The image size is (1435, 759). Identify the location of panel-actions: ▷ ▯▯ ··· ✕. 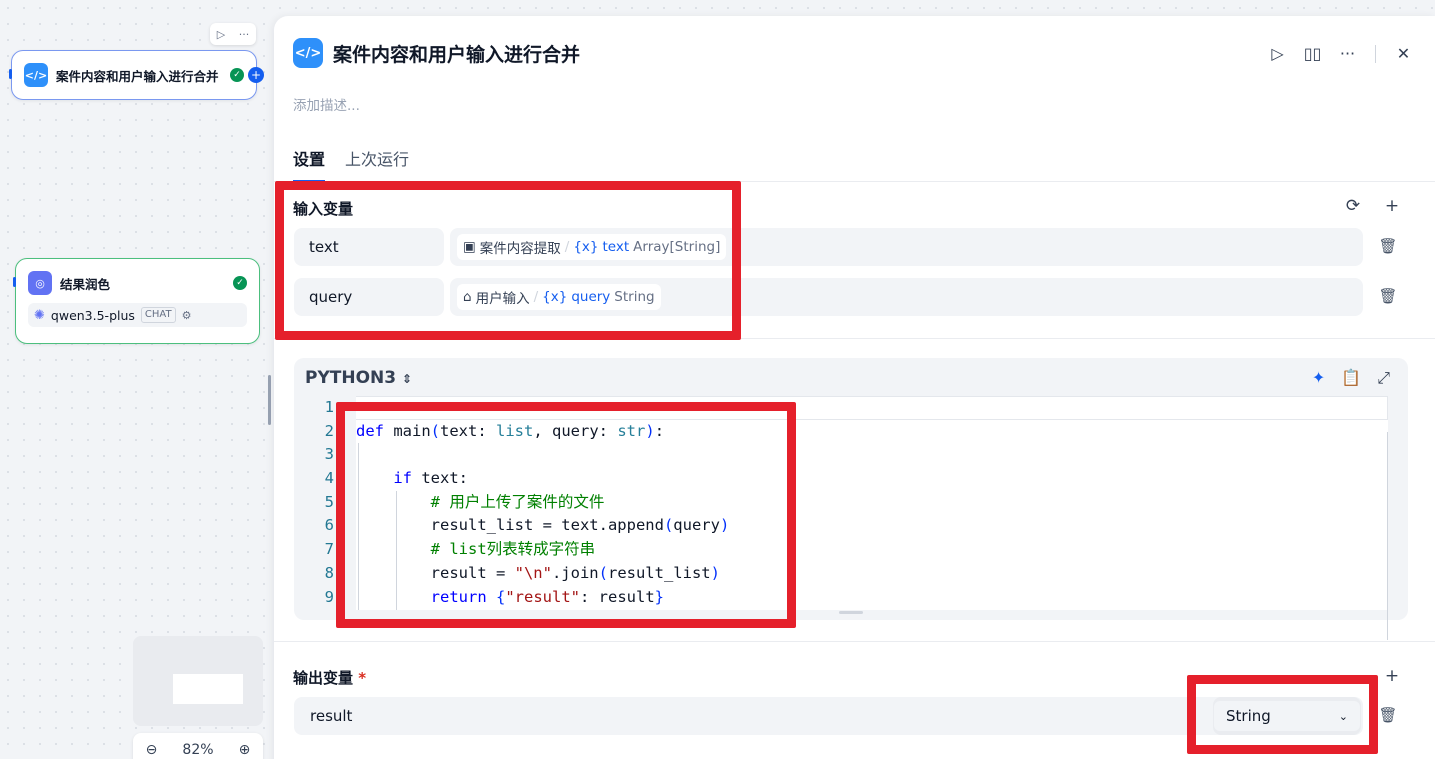
(1340, 53).